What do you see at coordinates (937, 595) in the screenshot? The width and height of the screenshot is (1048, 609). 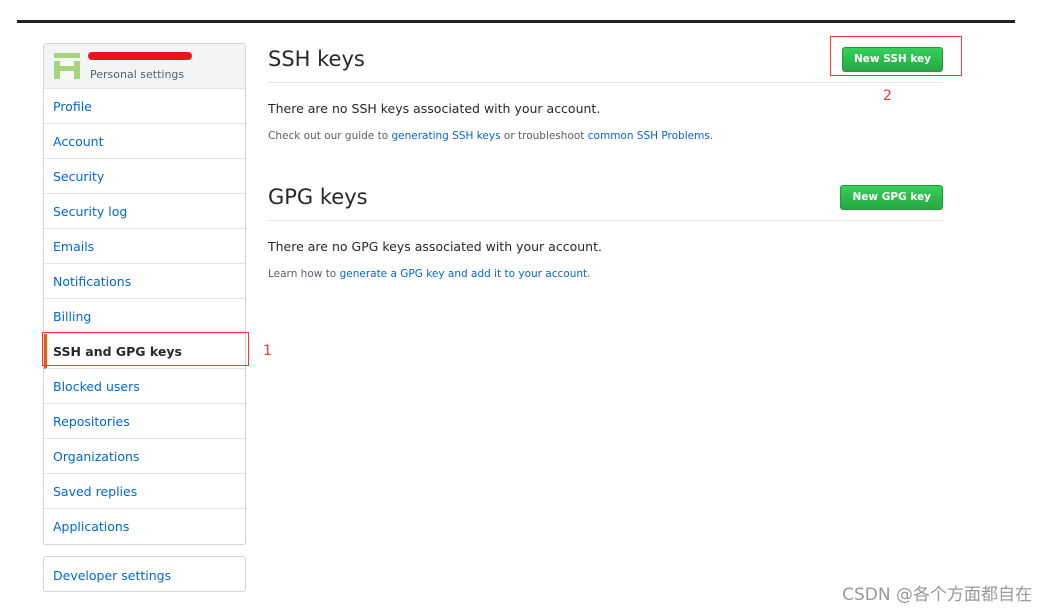 I see `watermark: CSDN @各个方面都自在` at bounding box center [937, 595].